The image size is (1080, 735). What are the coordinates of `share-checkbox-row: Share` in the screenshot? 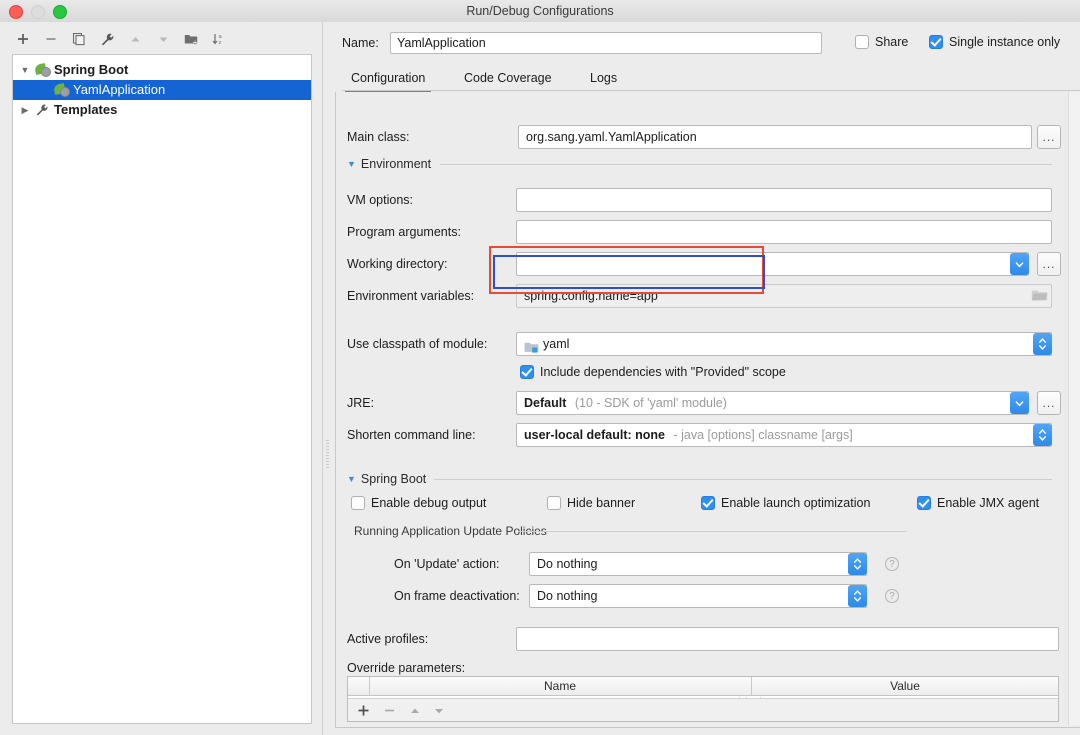 It's located at (881, 42).